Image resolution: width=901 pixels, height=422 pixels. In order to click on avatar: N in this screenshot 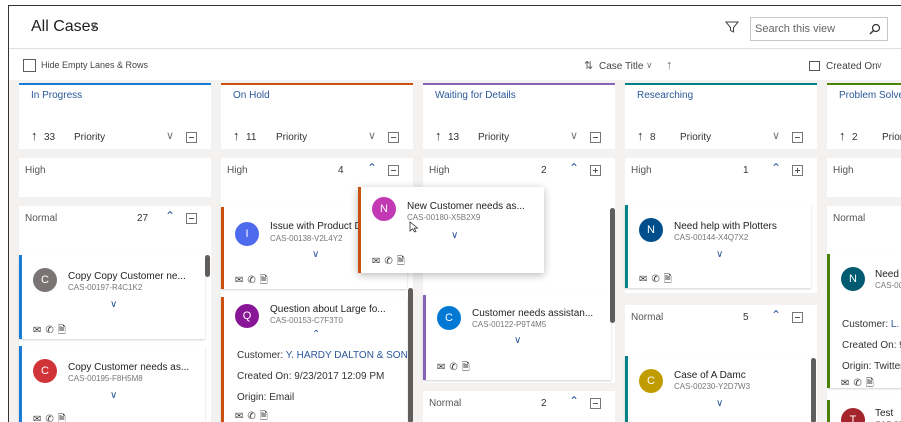, I will do `click(853, 279)`.